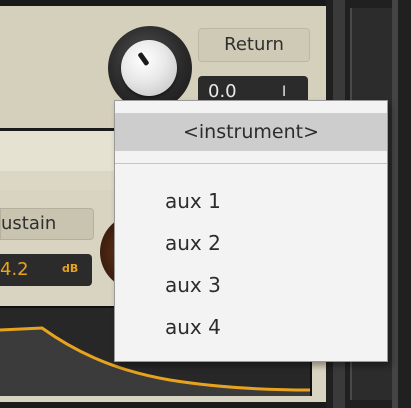  I want to click on rack-rail, so click(395, 204).